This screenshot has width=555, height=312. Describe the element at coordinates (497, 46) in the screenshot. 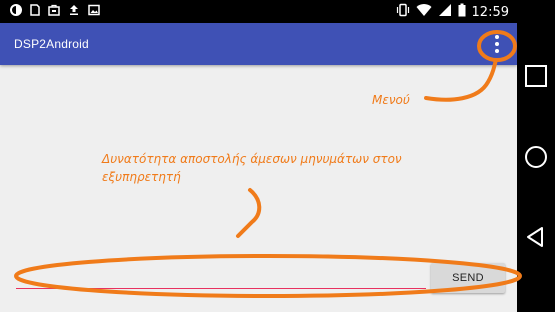

I see `menu-highlight-ellipse` at that location.